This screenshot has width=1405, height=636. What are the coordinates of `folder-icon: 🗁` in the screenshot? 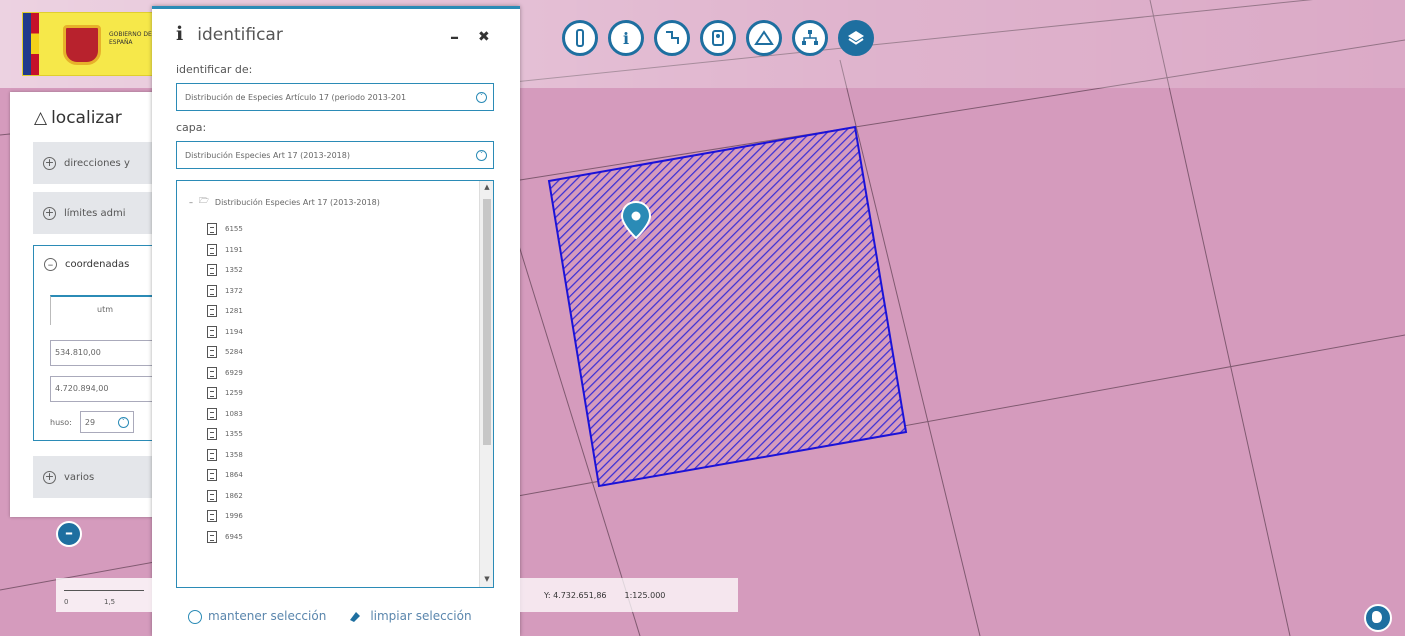 It's located at (204, 200).